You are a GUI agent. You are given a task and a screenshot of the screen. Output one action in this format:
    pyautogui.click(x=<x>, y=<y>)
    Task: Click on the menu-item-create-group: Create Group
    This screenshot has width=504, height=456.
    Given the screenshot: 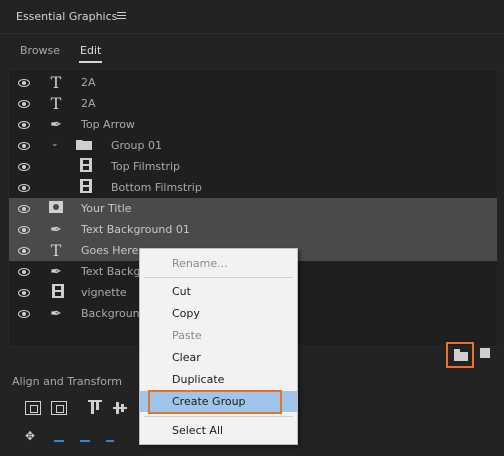 What is the action you would take?
    pyautogui.click(x=218, y=402)
    